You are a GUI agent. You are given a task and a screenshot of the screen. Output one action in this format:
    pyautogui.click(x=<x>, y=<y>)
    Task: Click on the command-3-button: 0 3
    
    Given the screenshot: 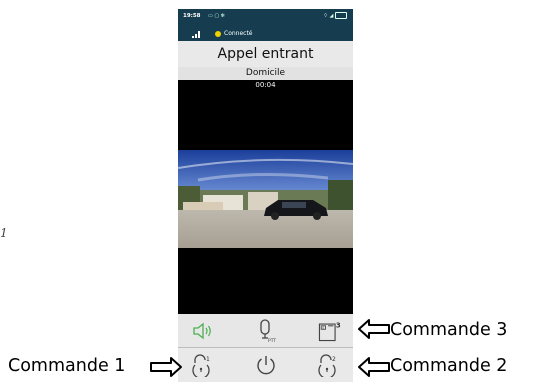 What is the action you would take?
    pyautogui.click(x=329, y=331)
    